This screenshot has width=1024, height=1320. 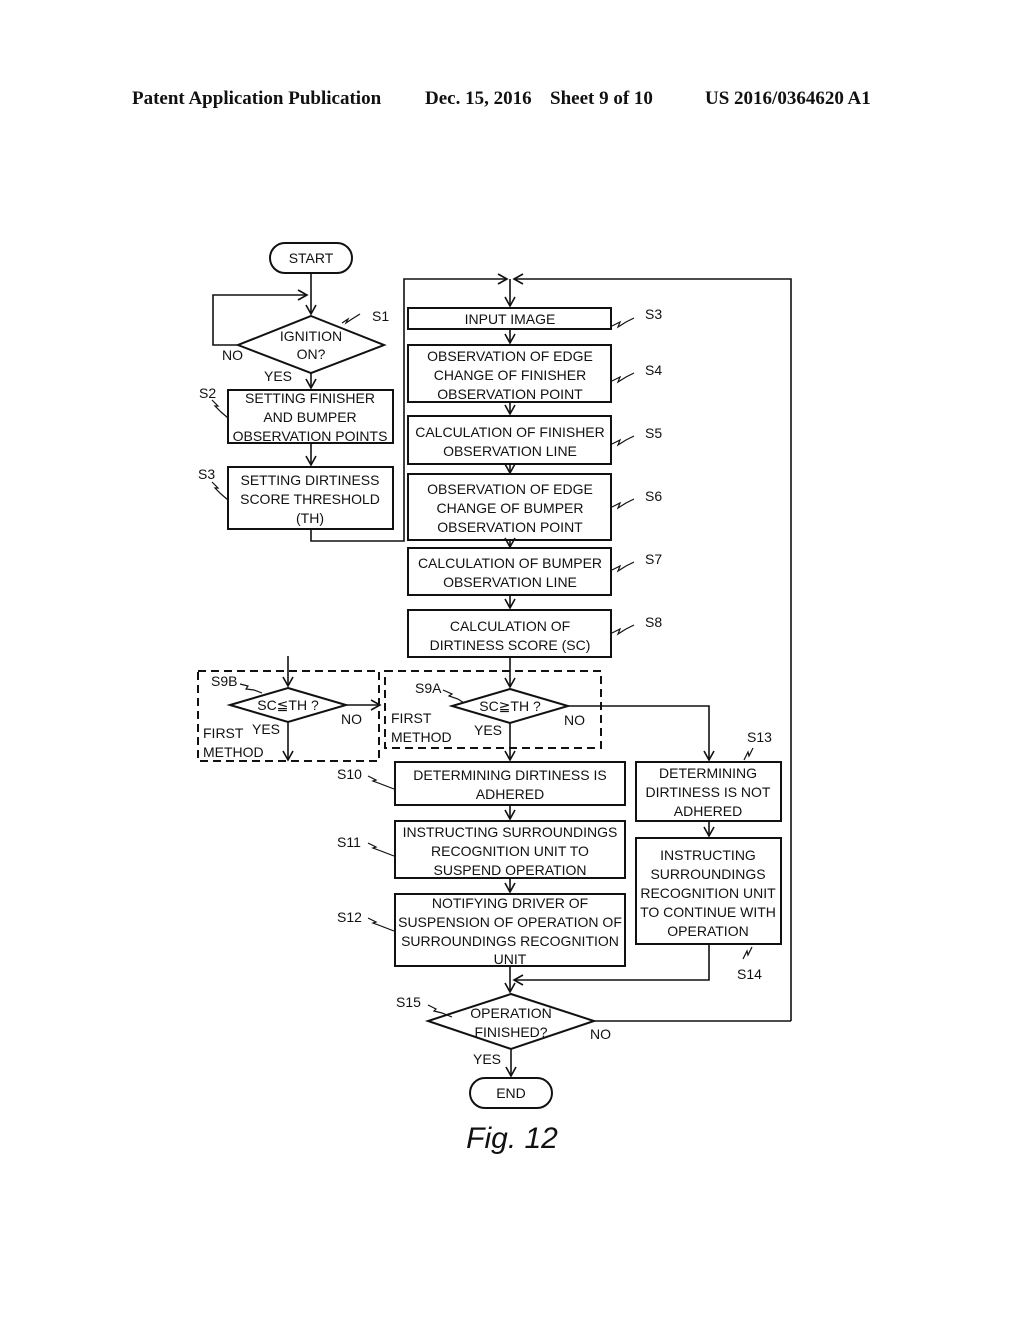 What do you see at coordinates (510, 941) in the screenshot?
I see `s12-line-3: SURROUNDINGS RECOGNITION` at bounding box center [510, 941].